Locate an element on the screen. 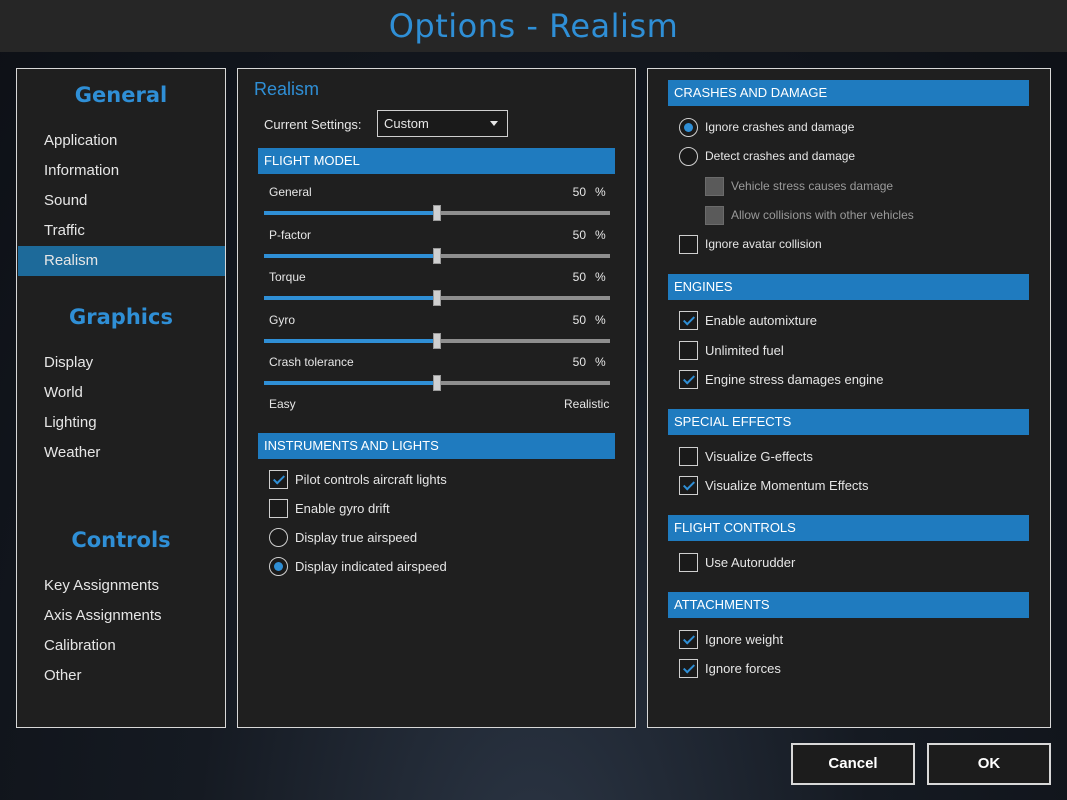 Image resolution: width=1067 pixels, height=800 pixels. nav-item-key-assignments: Key Assignments is located at coordinates (121, 586).